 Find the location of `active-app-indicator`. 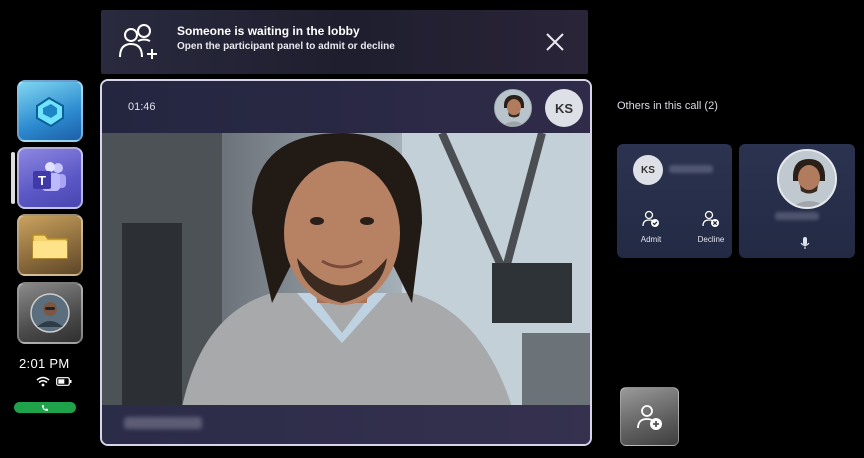

active-app-indicator is located at coordinates (13, 178).